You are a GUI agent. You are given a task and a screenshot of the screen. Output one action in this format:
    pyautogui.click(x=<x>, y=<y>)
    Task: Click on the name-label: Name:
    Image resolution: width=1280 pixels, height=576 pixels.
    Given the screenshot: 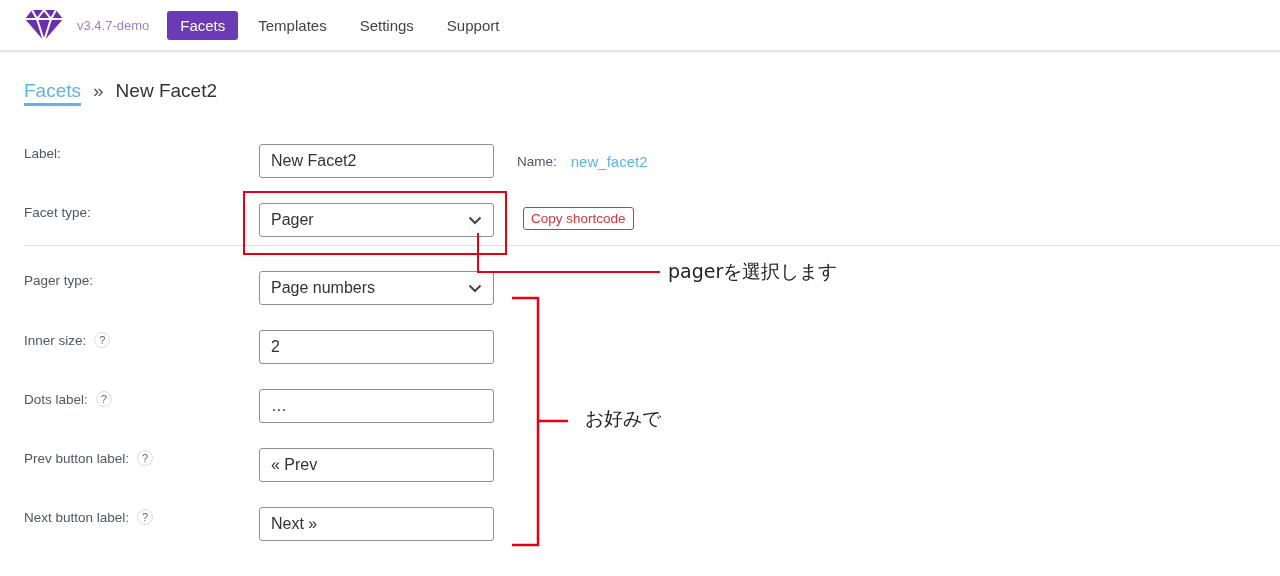 What is the action you would take?
    pyautogui.click(x=537, y=161)
    